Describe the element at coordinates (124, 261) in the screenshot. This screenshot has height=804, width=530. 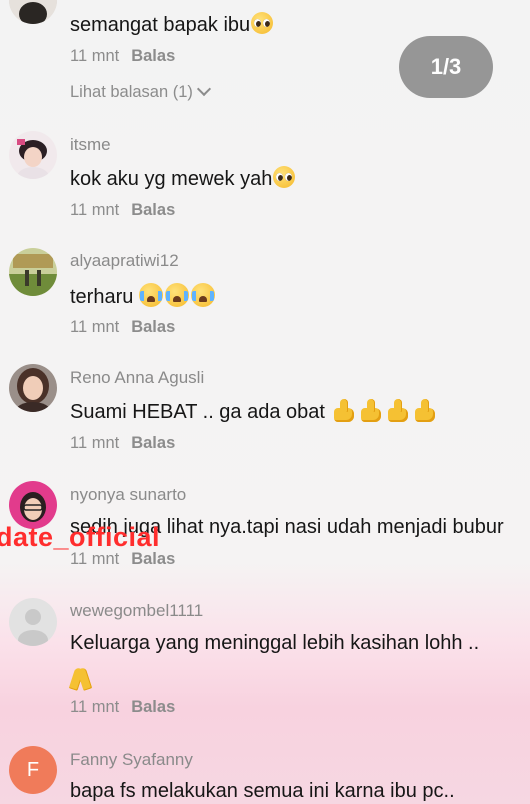
I see `comment-username: alyaapratiwi12` at that location.